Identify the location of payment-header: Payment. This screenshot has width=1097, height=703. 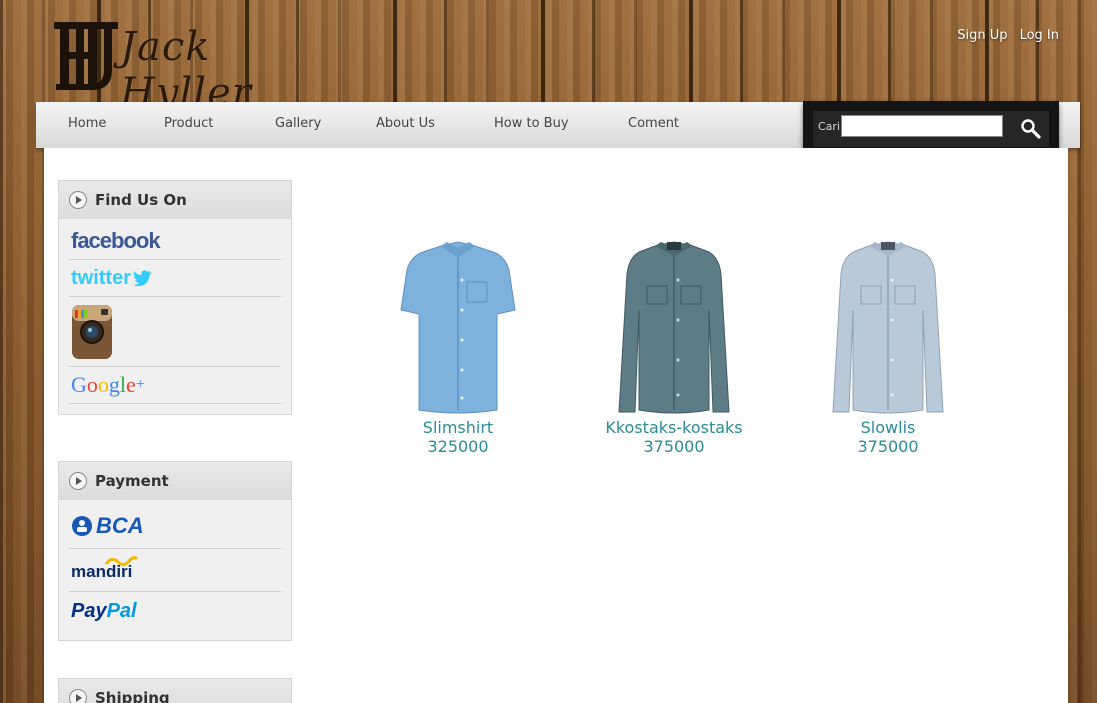
(175, 481).